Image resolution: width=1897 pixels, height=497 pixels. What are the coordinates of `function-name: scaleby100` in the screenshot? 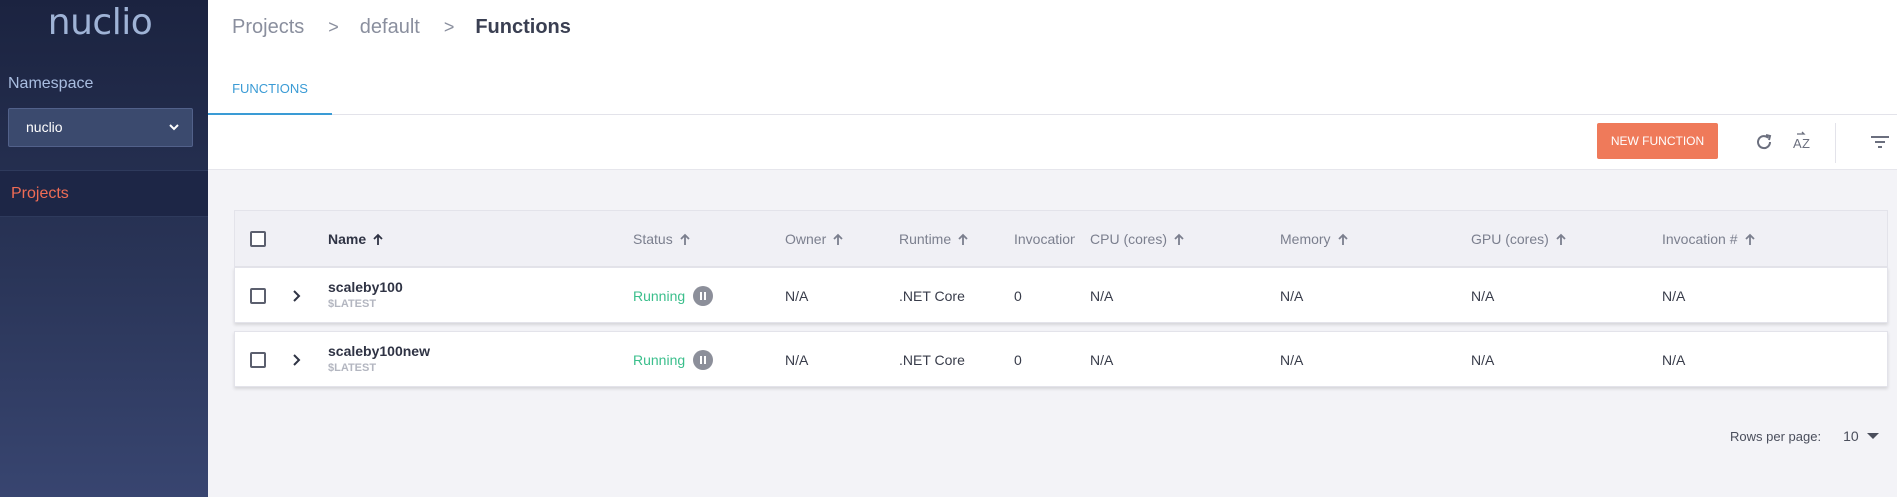 It's located at (365, 287).